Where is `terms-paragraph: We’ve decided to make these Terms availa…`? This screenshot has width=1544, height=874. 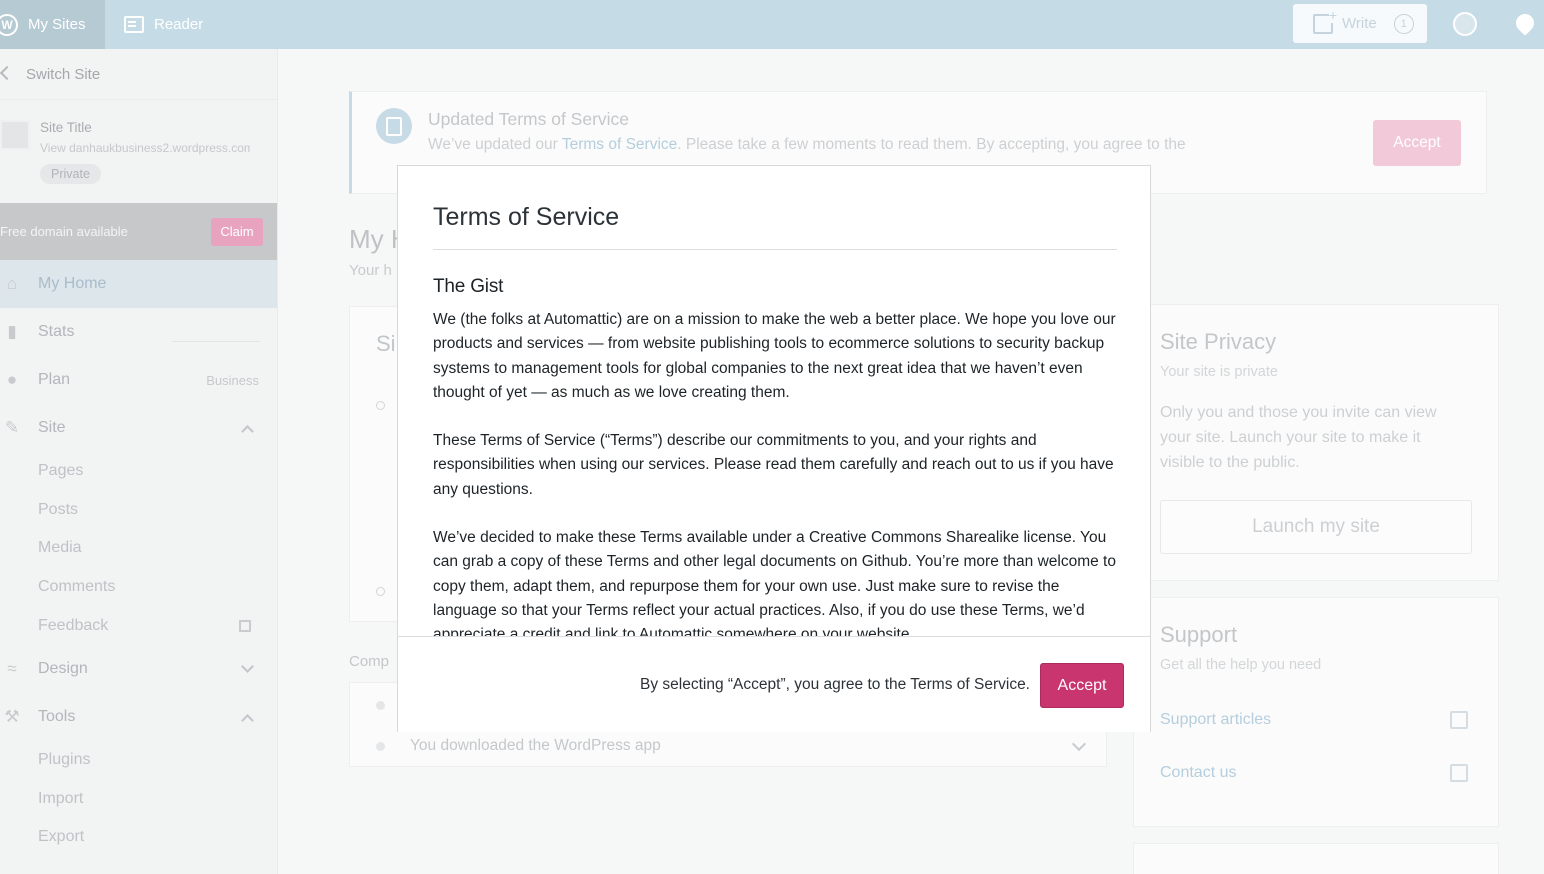
terms-paragraph: We’ve decided to make these Terms availa… is located at coordinates (774, 582).